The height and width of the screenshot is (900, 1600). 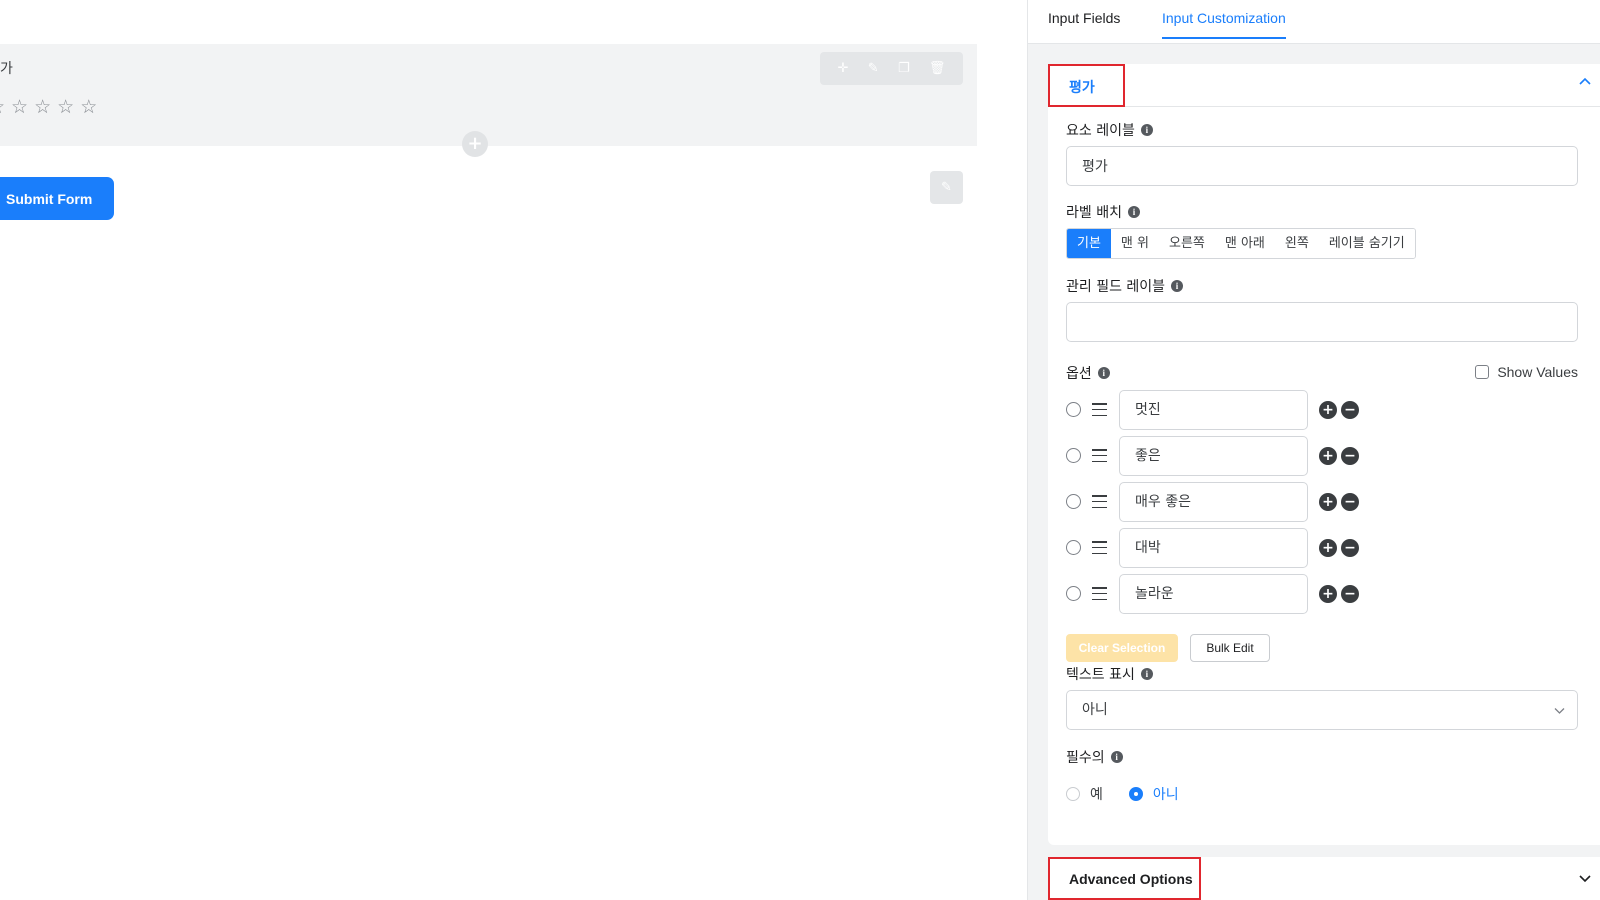 What do you see at coordinates (1322, 166) in the screenshot?
I see `element-label-input` at bounding box center [1322, 166].